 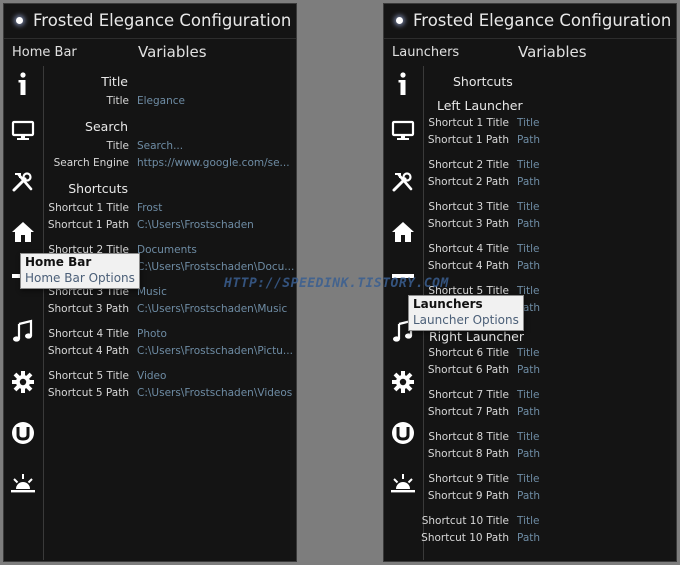 What do you see at coordinates (468, 182) in the screenshot?
I see `variable-label: Shortcut 2 Path` at bounding box center [468, 182].